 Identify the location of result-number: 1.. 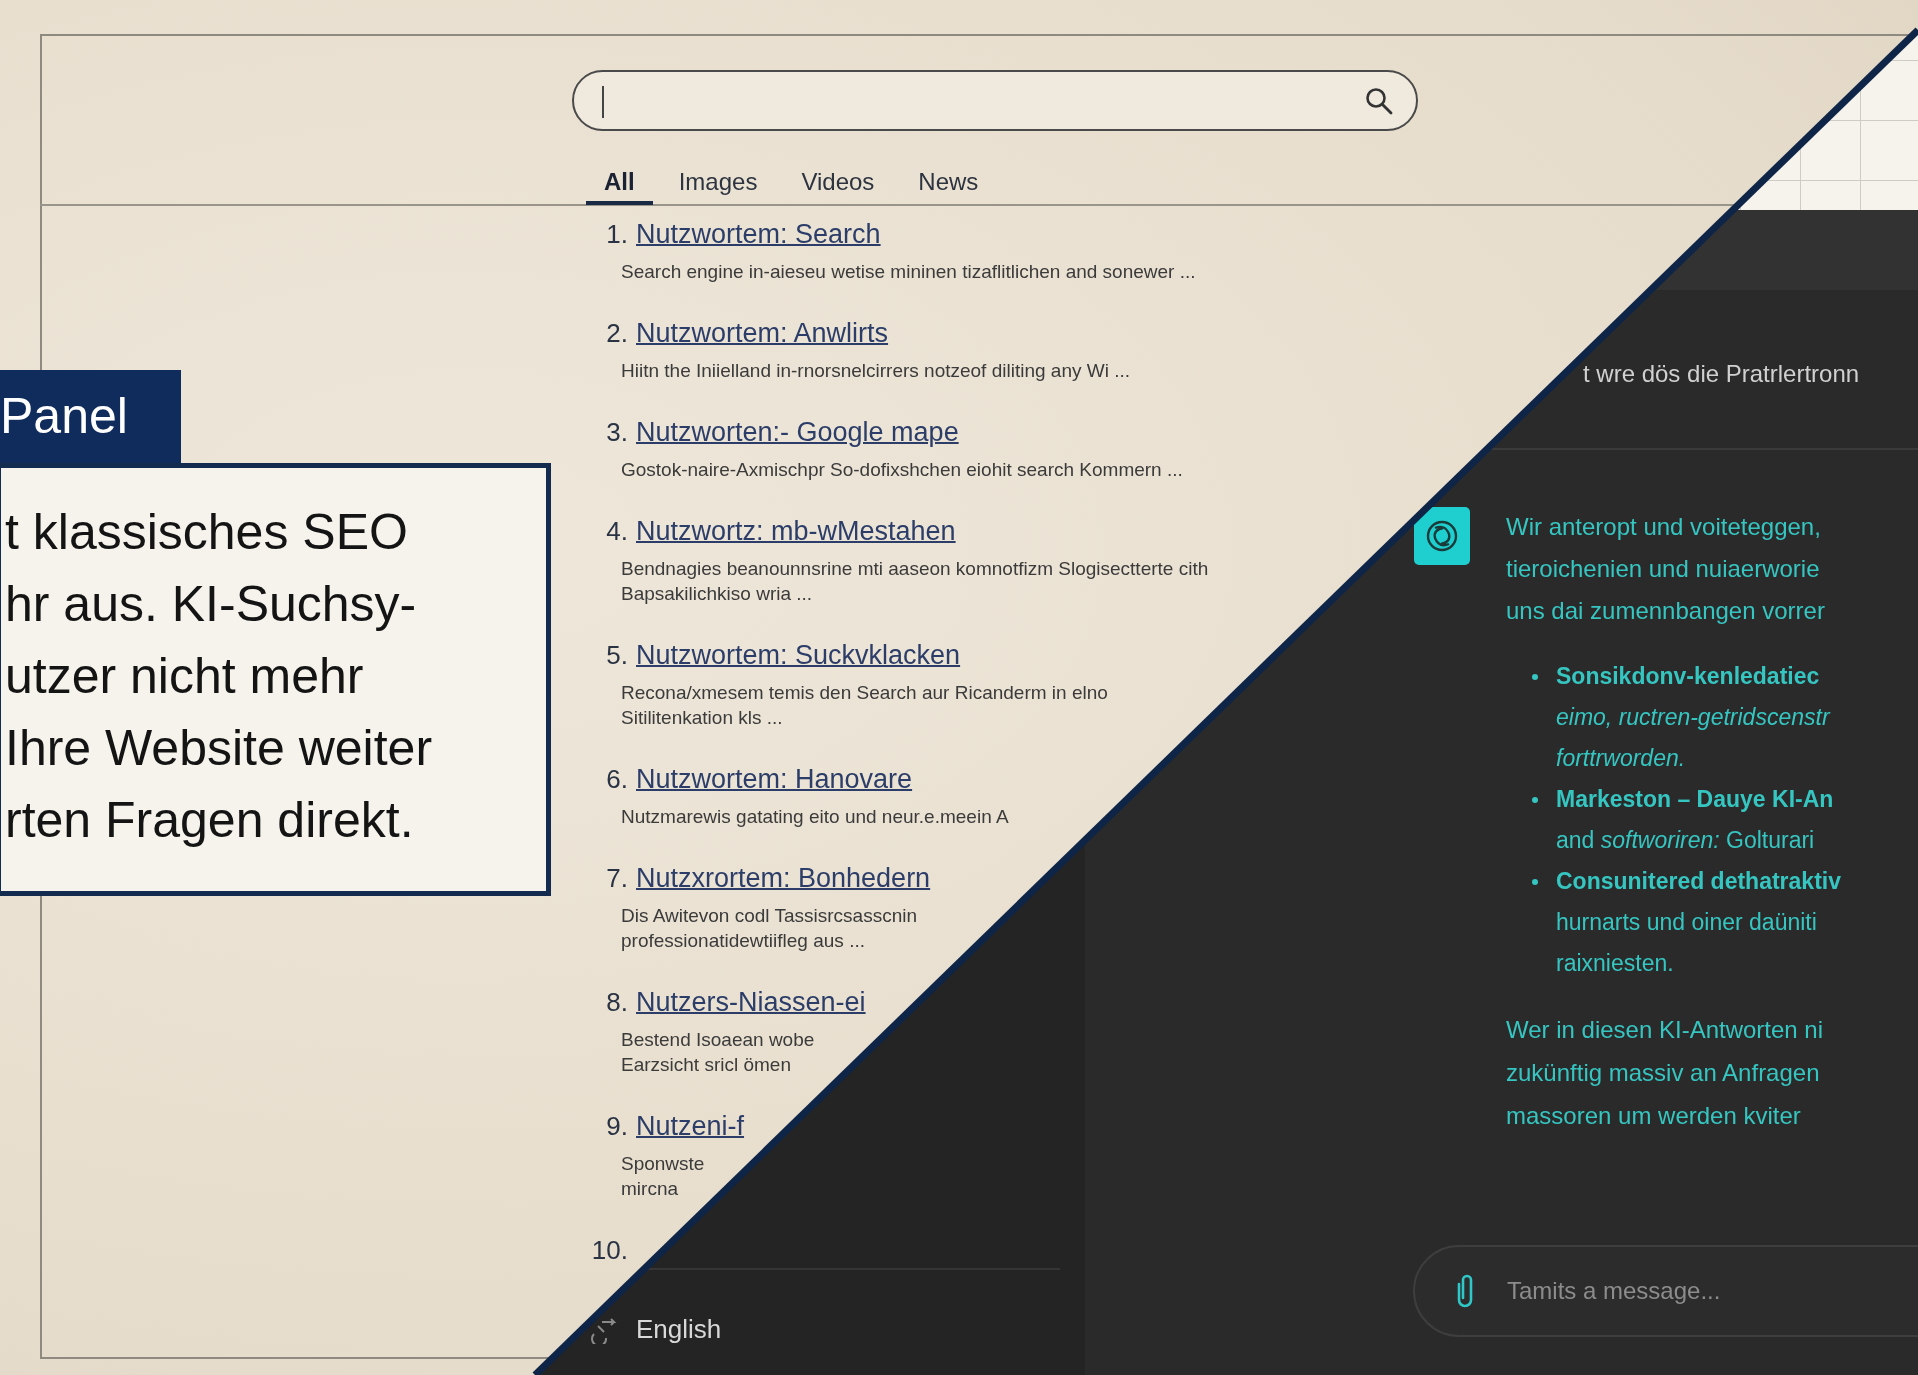
(616, 234).